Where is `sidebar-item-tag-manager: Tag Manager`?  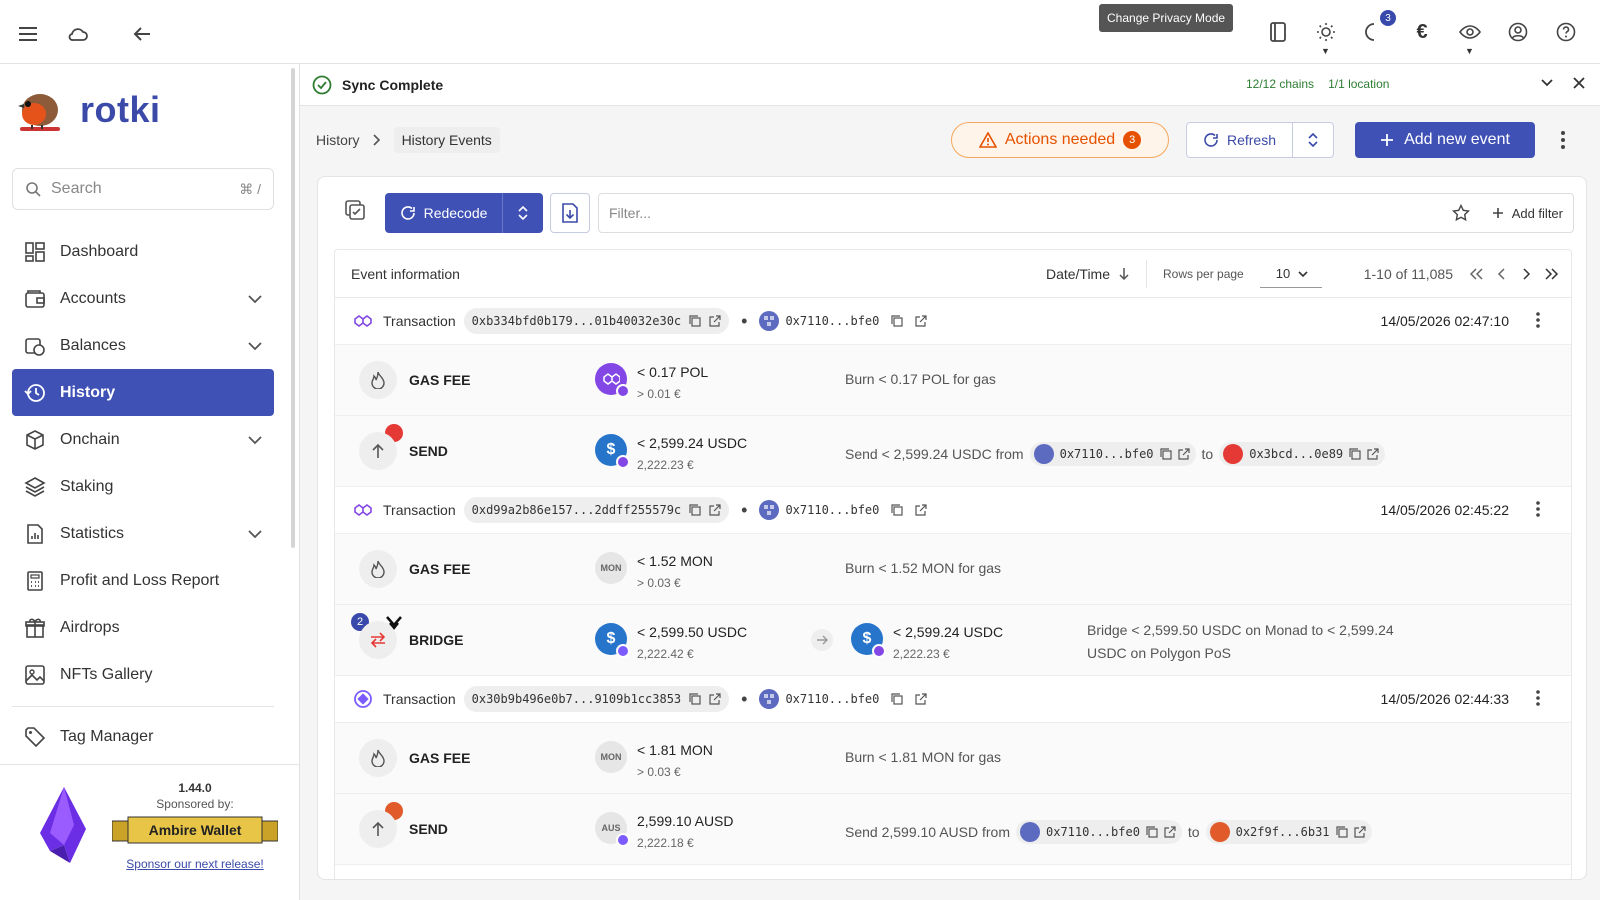 sidebar-item-tag-manager: Tag Manager is located at coordinates (143, 736).